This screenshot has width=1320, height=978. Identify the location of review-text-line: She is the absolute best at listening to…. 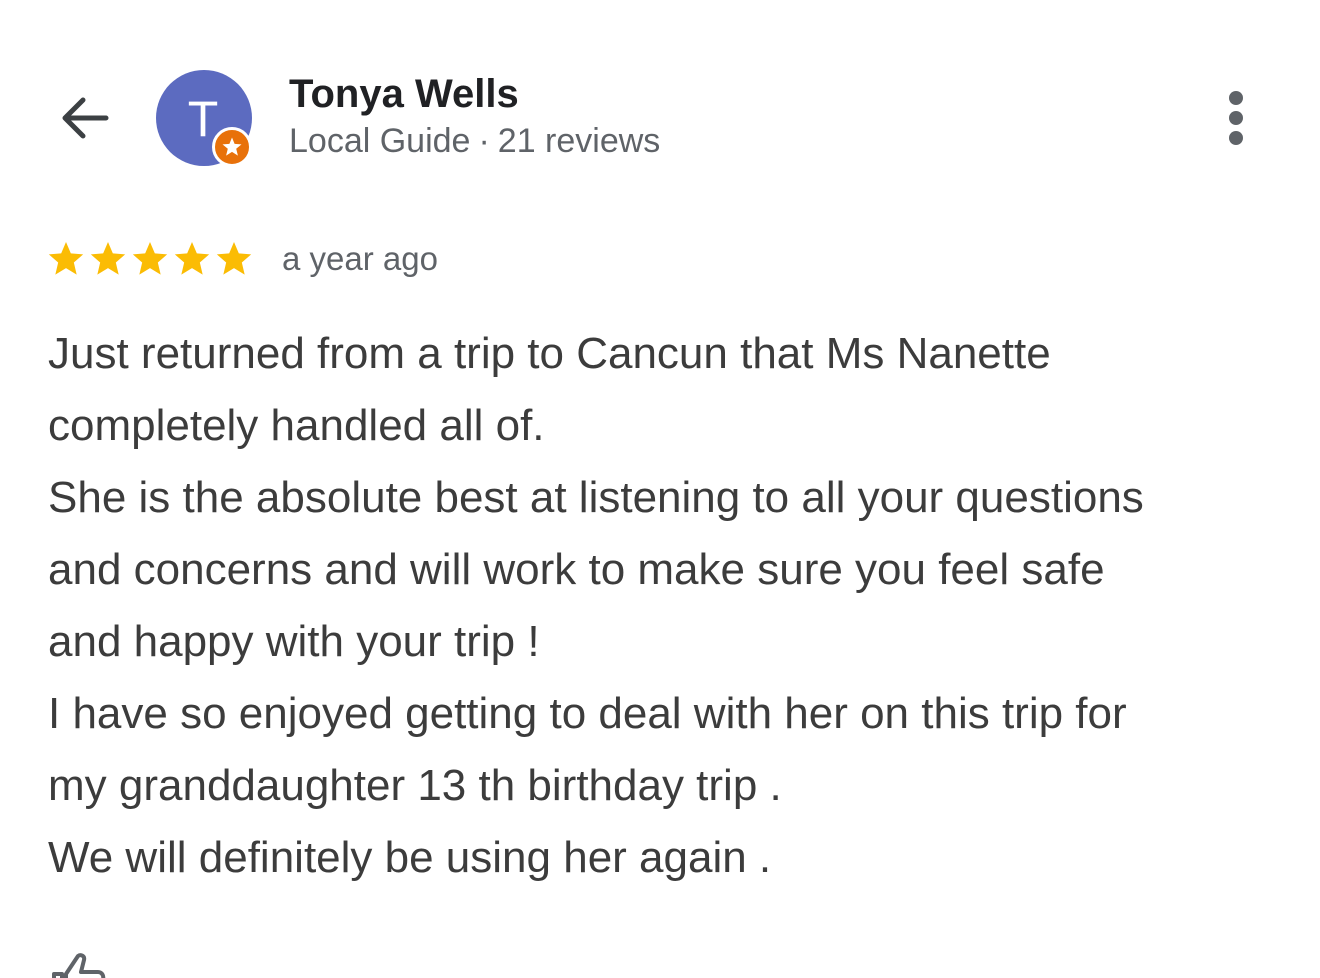
(596, 497).